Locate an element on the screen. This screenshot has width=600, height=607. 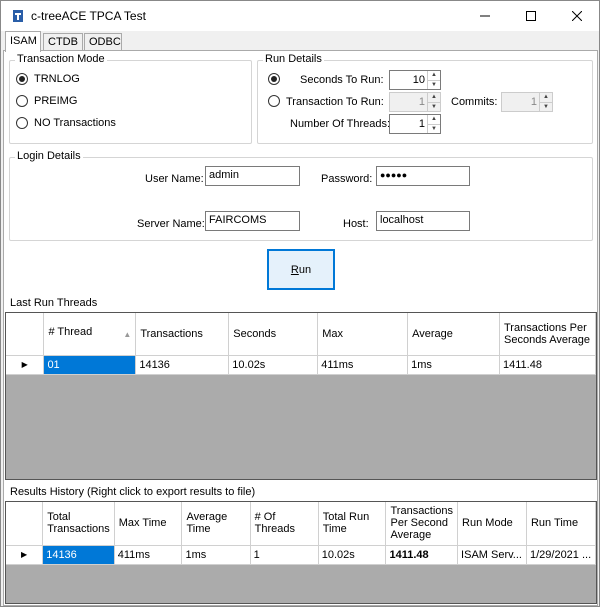
column-header: Transactions is located at coordinates (182, 334).